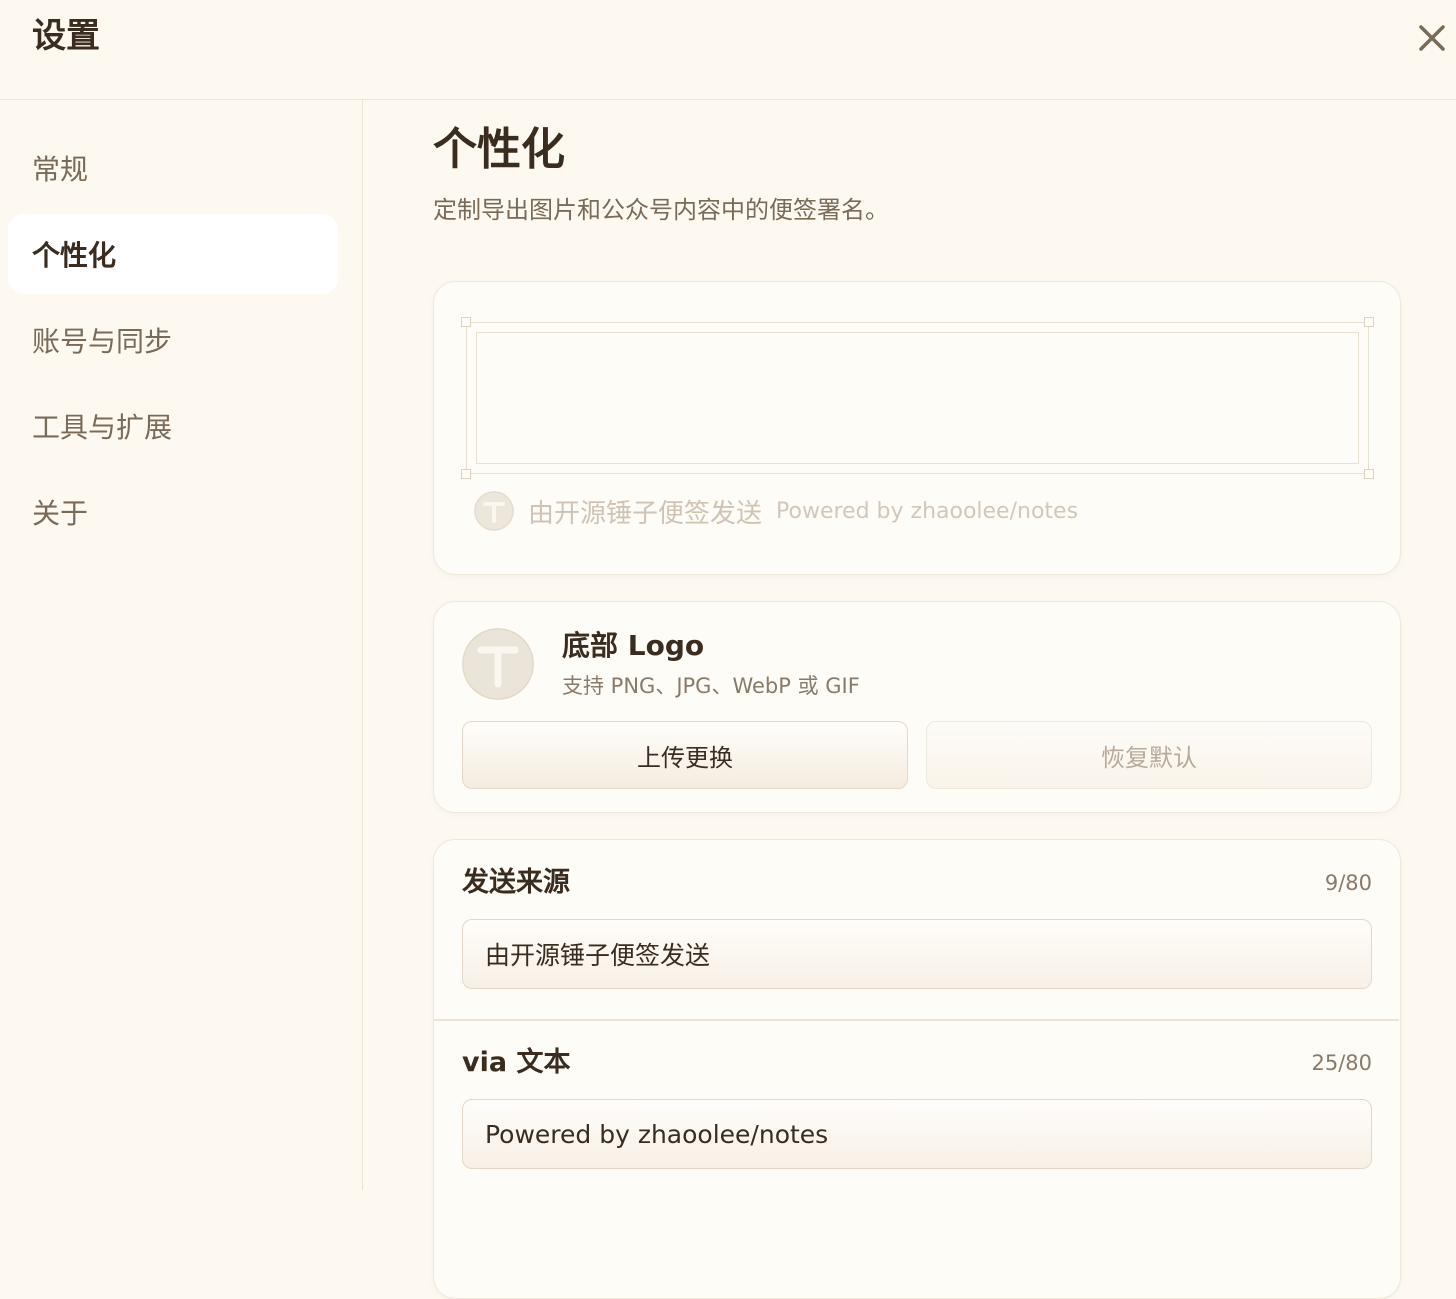  I want to click on close-icon, so click(1432, 38).